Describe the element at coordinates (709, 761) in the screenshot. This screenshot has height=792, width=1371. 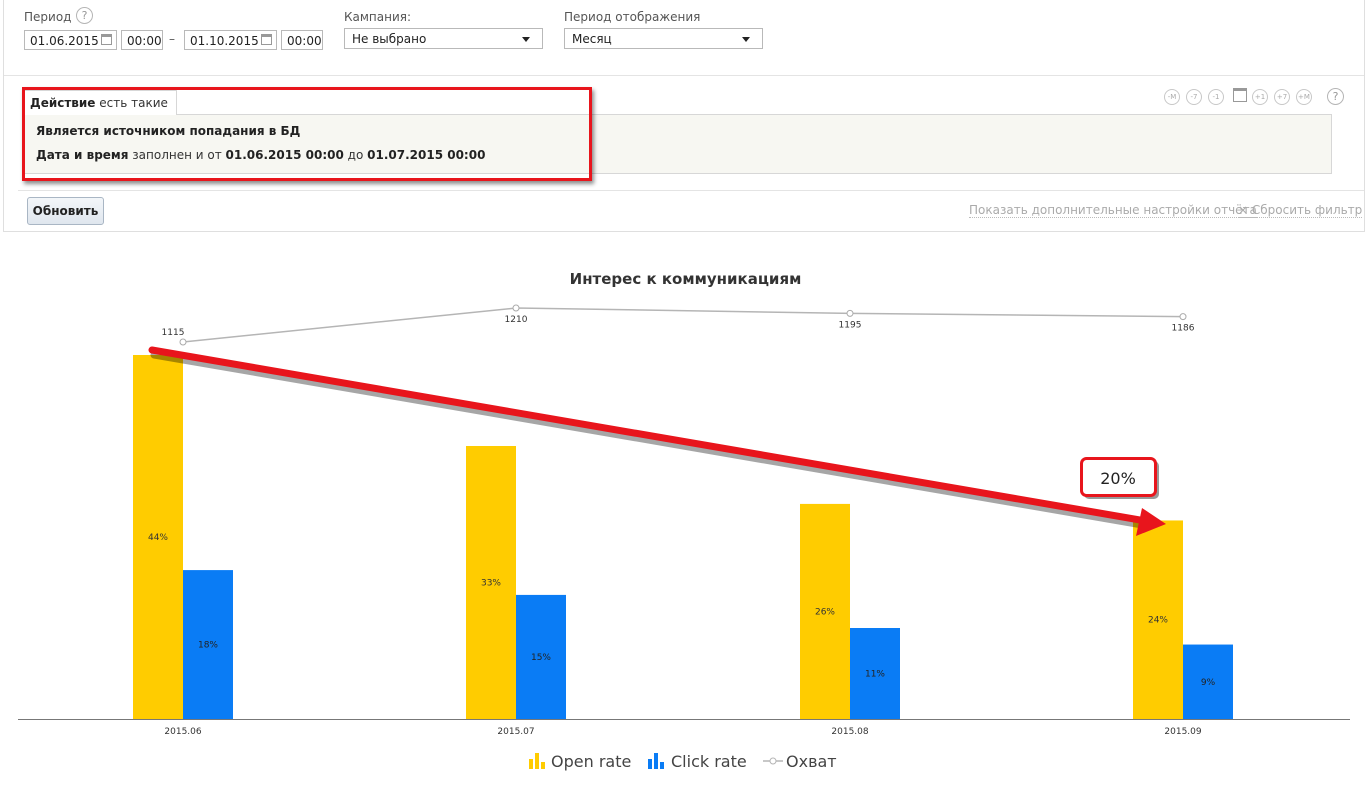
I see `legend-click-rate: Click rate` at that location.